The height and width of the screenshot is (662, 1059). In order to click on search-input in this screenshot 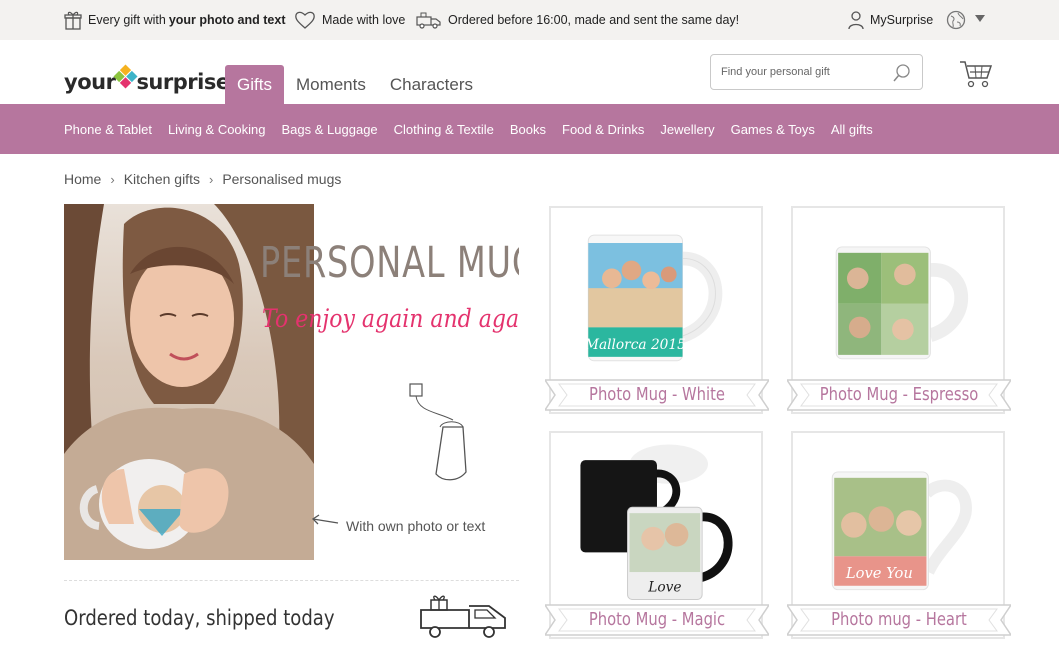, I will do `click(801, 72)`.